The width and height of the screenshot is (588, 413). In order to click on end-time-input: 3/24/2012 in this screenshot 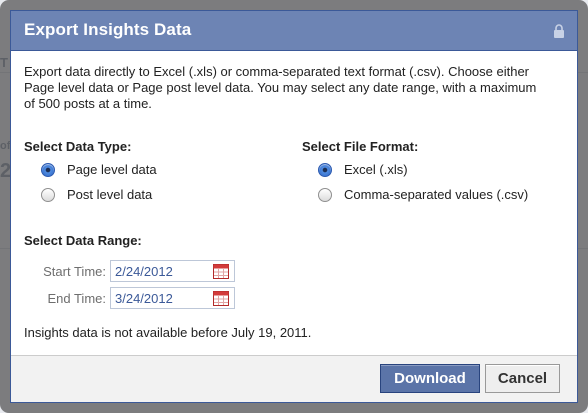, I will do `click(172, 298)`.